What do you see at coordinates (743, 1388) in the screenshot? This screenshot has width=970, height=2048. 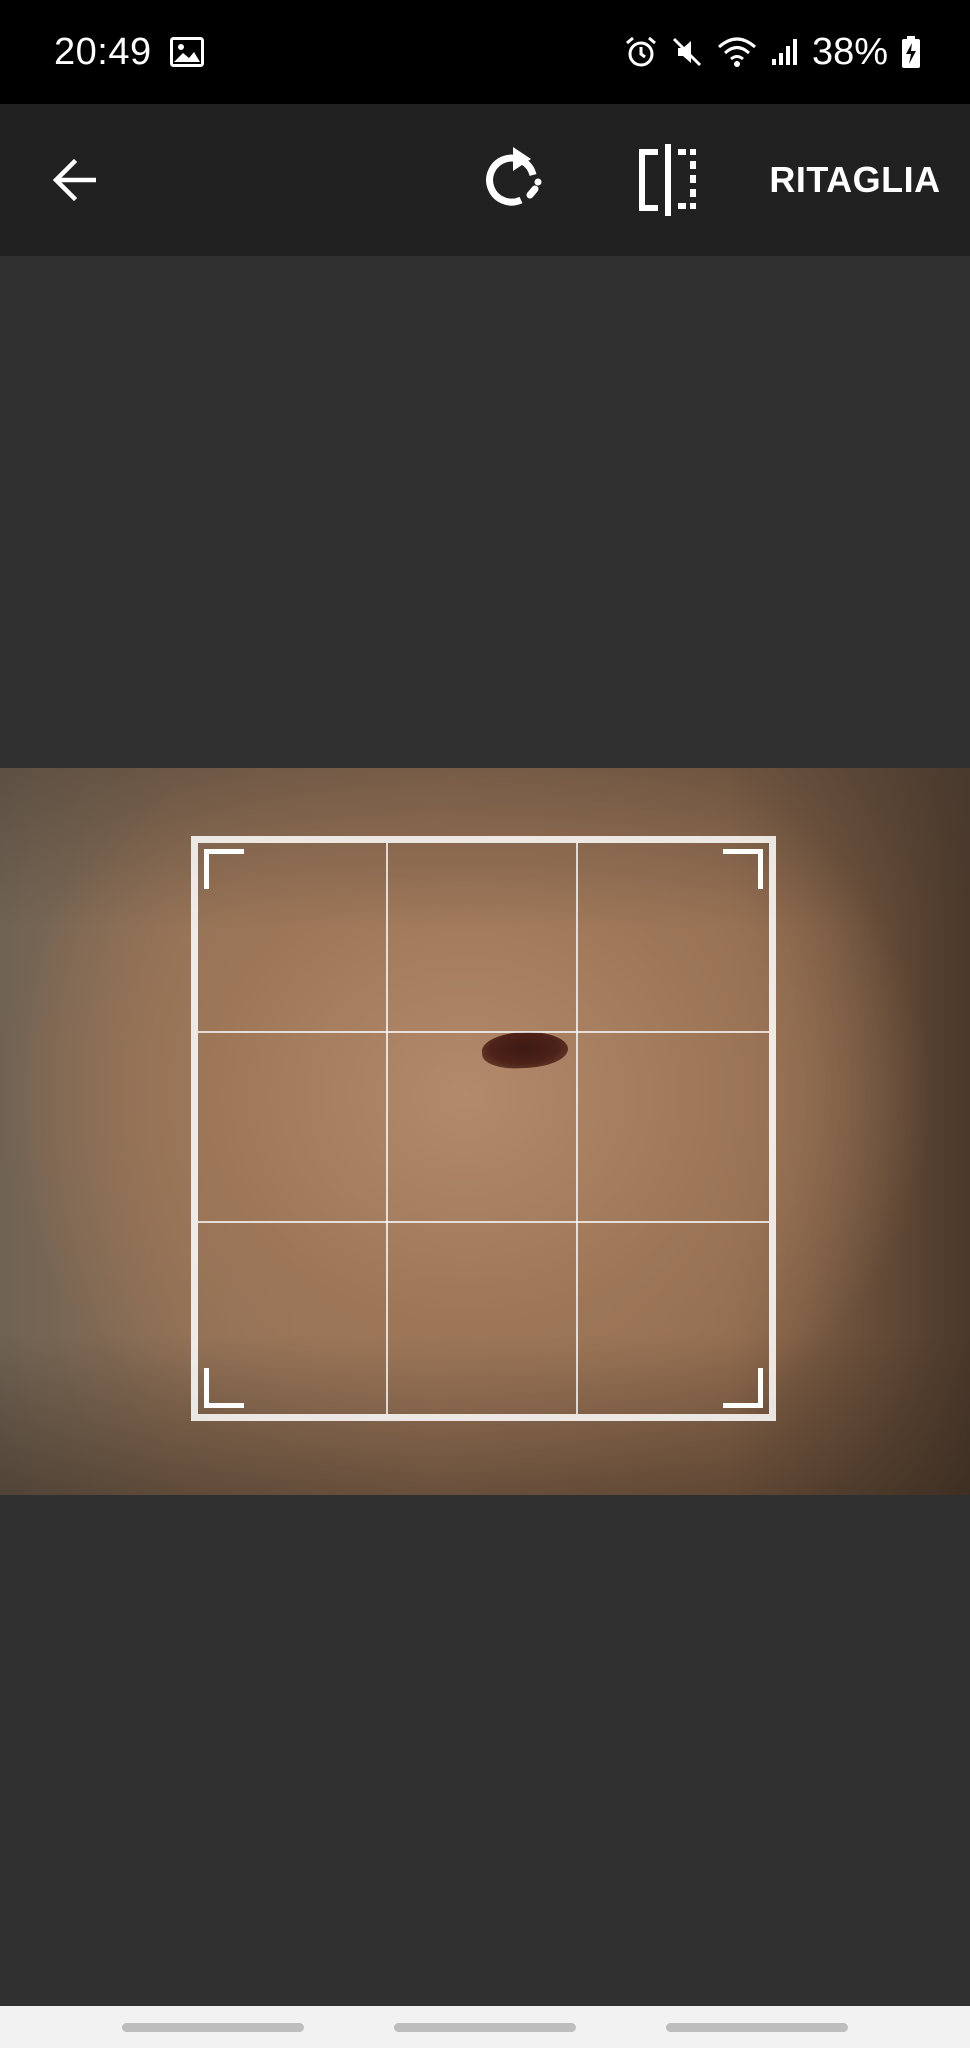 I see `crop-handle-bottom-right` at bounding box center [743, 1388].